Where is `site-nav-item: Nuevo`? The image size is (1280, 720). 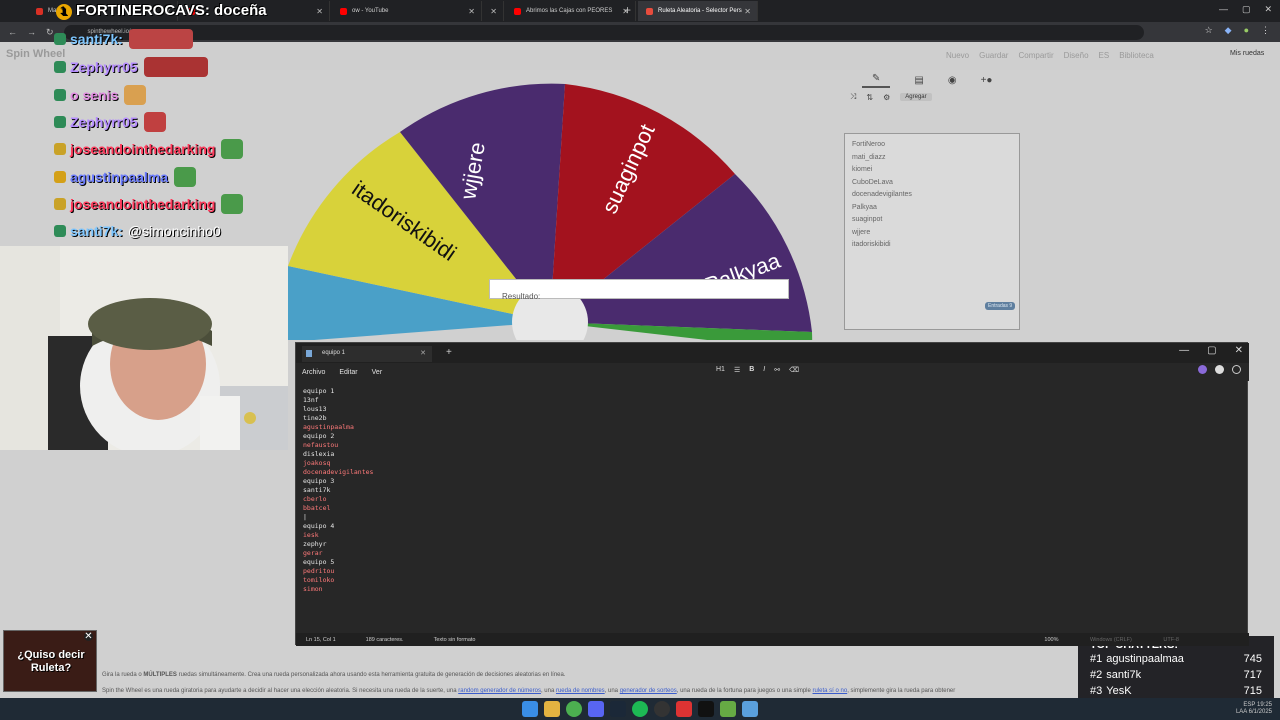 site-nav-item: Nuevo is located at coordinates (957, 55).